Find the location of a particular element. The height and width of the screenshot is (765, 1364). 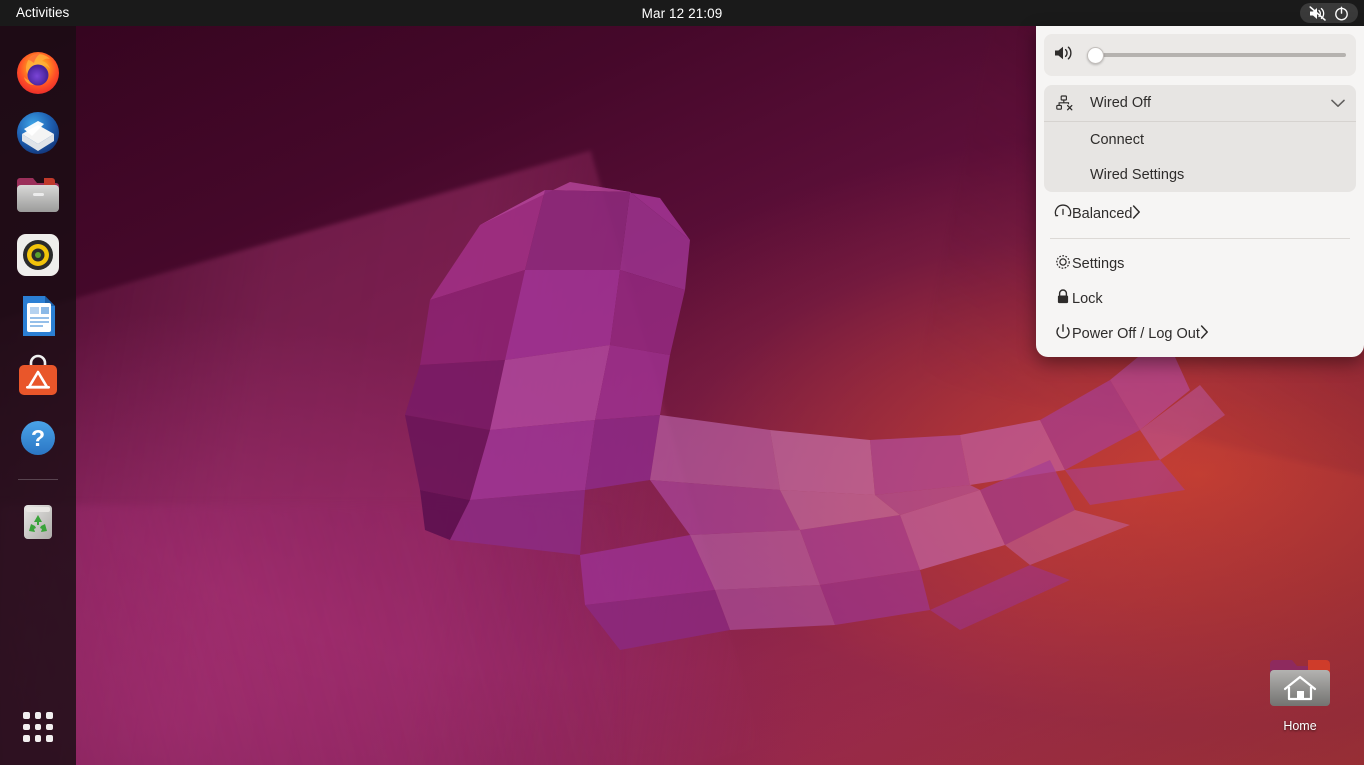

power-profile-label: Balanced is located at coordinates (1102, 213).